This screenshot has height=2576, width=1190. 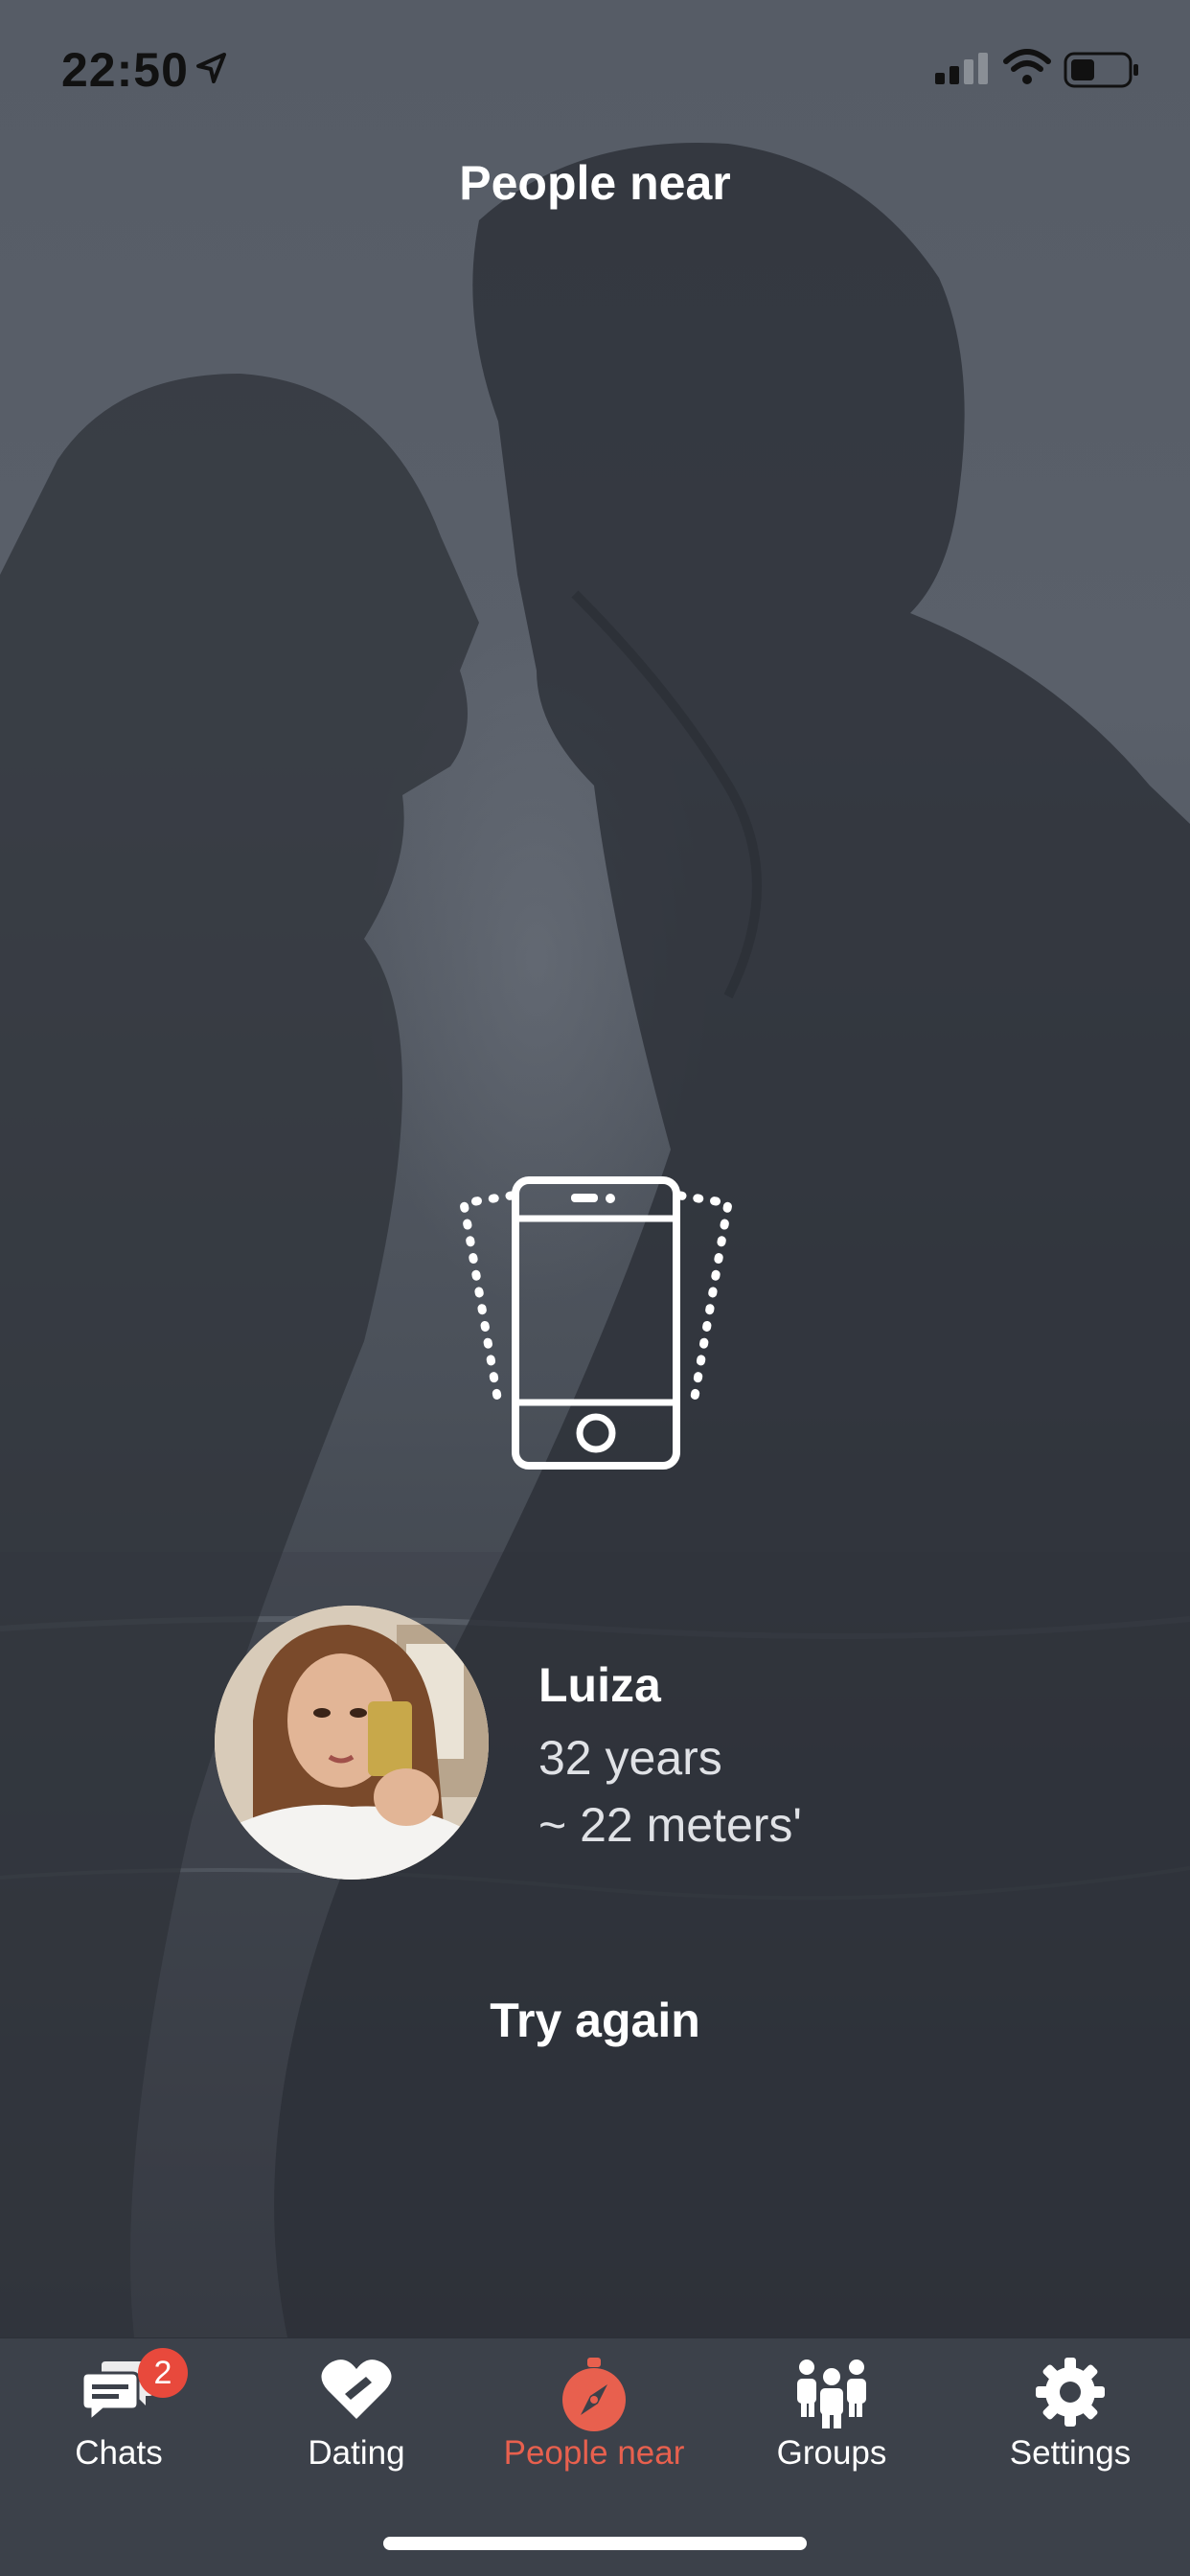 I want to click on tab-label: Settings, so click(x=1070, y=2453).